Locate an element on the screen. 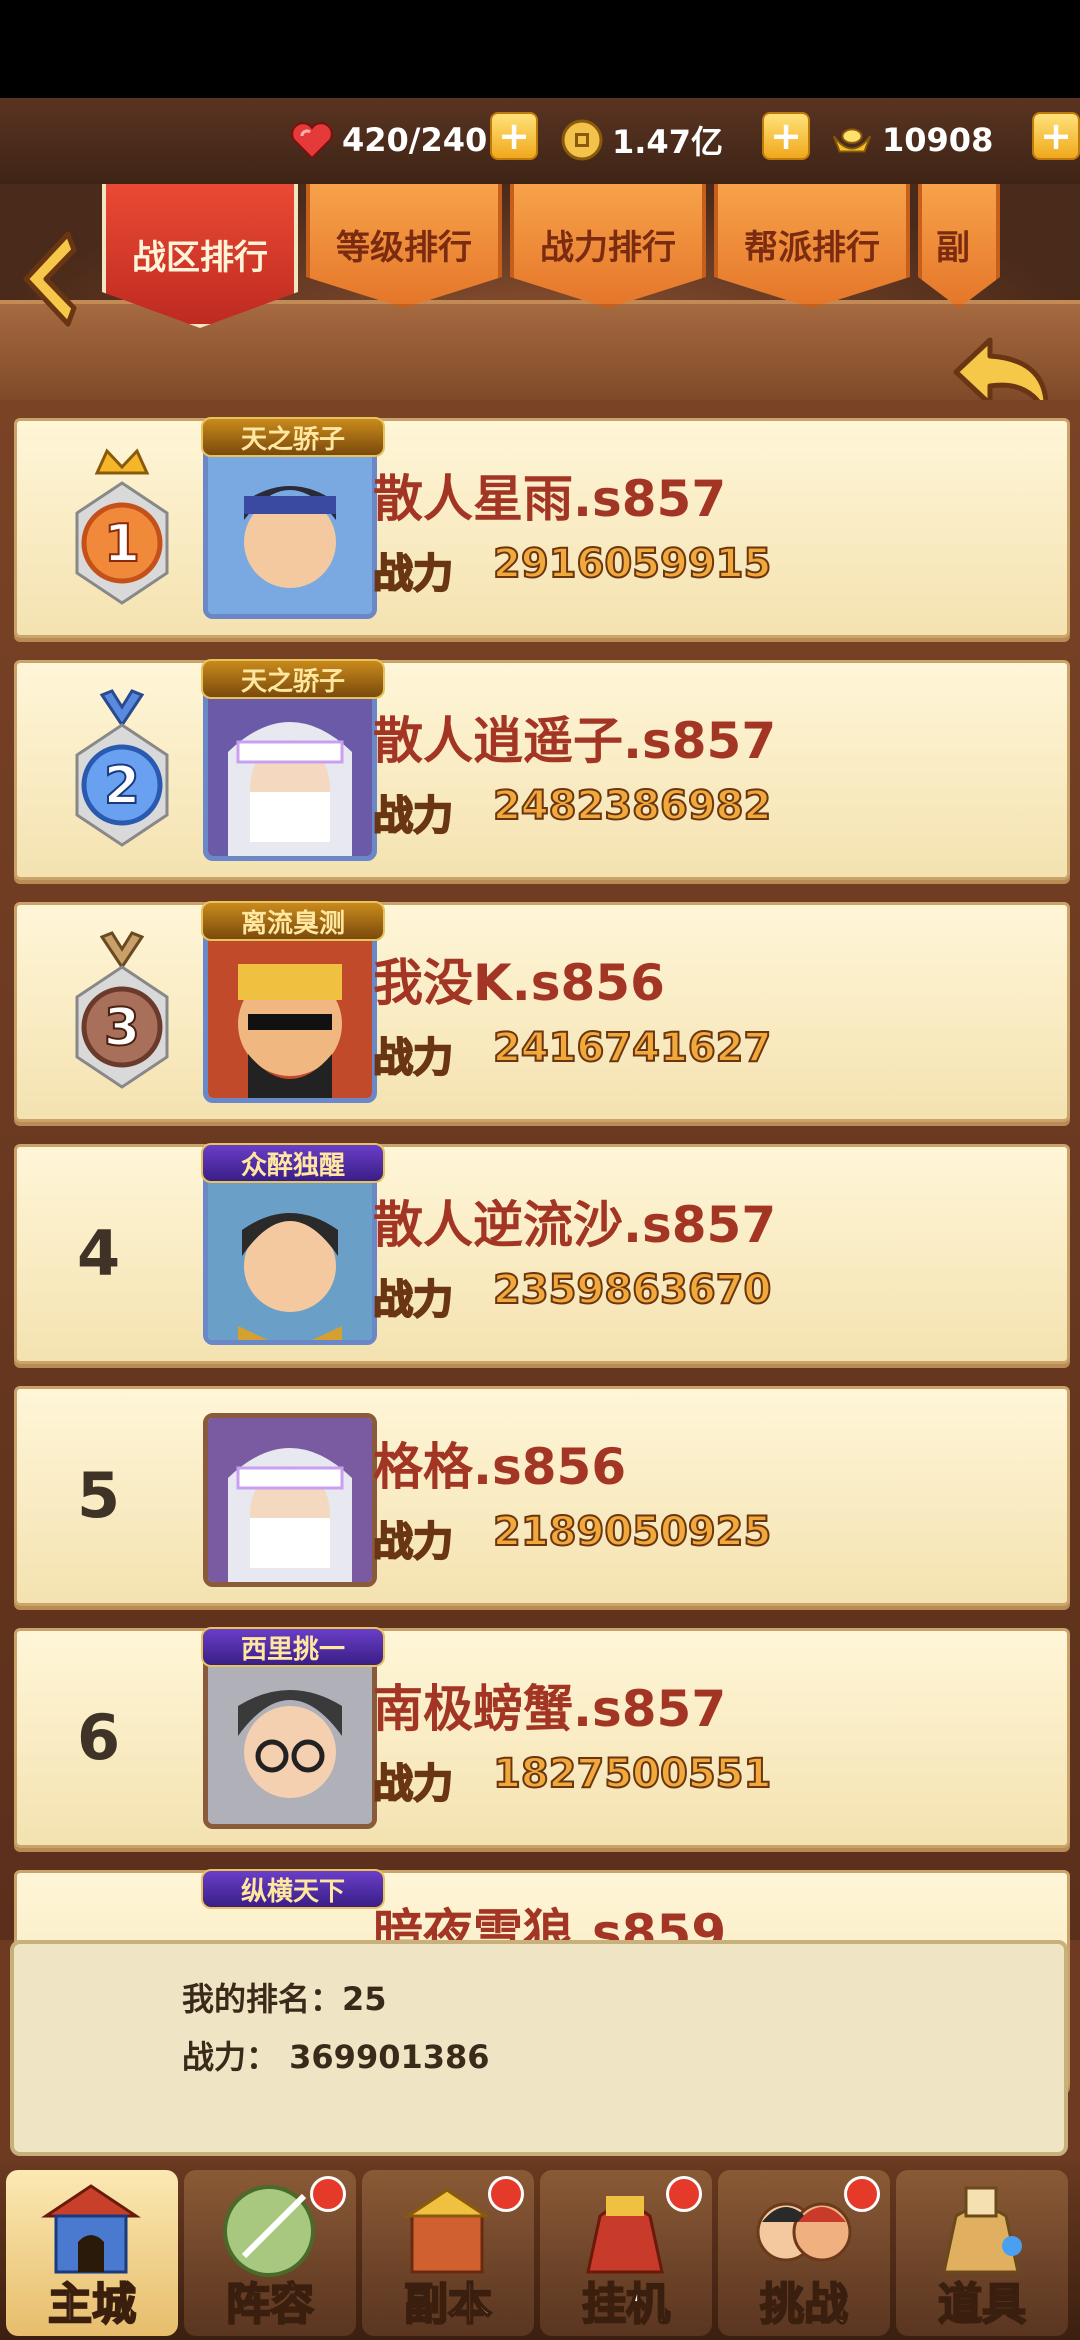 The image size is (1080, 2340). ranking-row: 6 西里挑一 南极螃蟹.s857 战力 1827500551 is located at coordinates (542, 1737).